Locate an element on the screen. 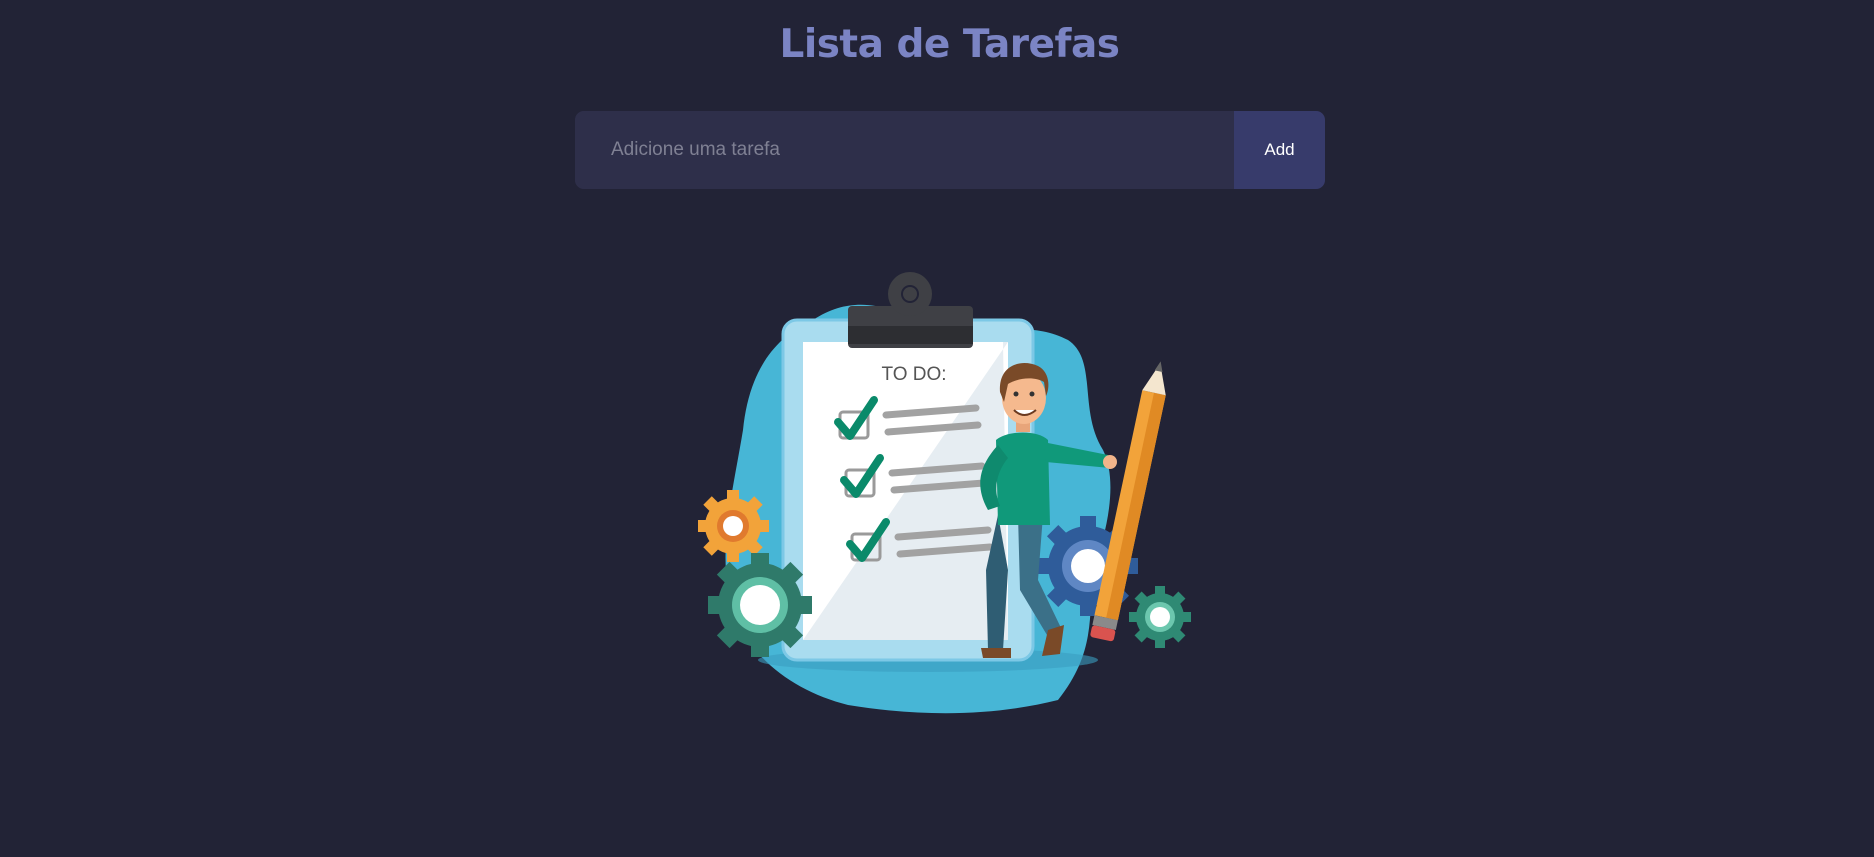  page-title: Lista de Tarefas is located at coordinates (950, 44).